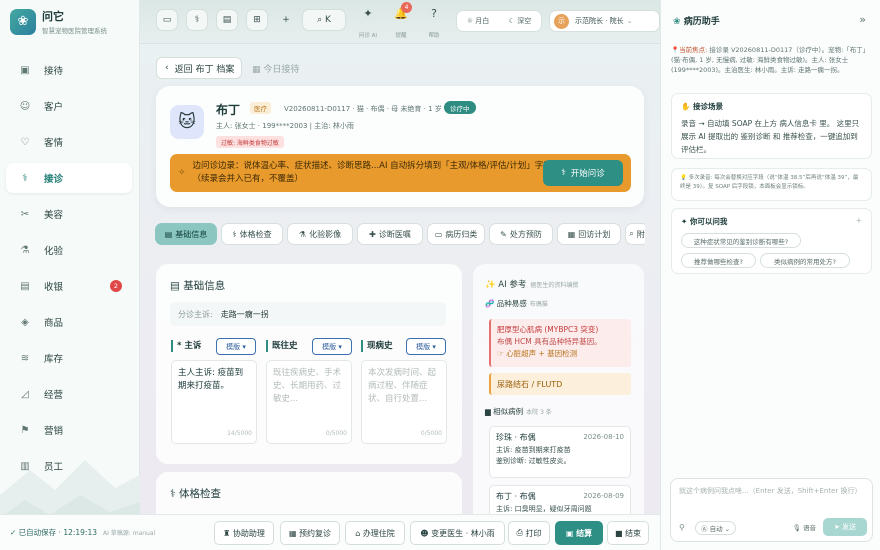 The image size is (880, 550). What do you see at coordinates (257, 20) in the screenshot?
I see `gift-icon: ⊞` at bounding box center [257, 20].